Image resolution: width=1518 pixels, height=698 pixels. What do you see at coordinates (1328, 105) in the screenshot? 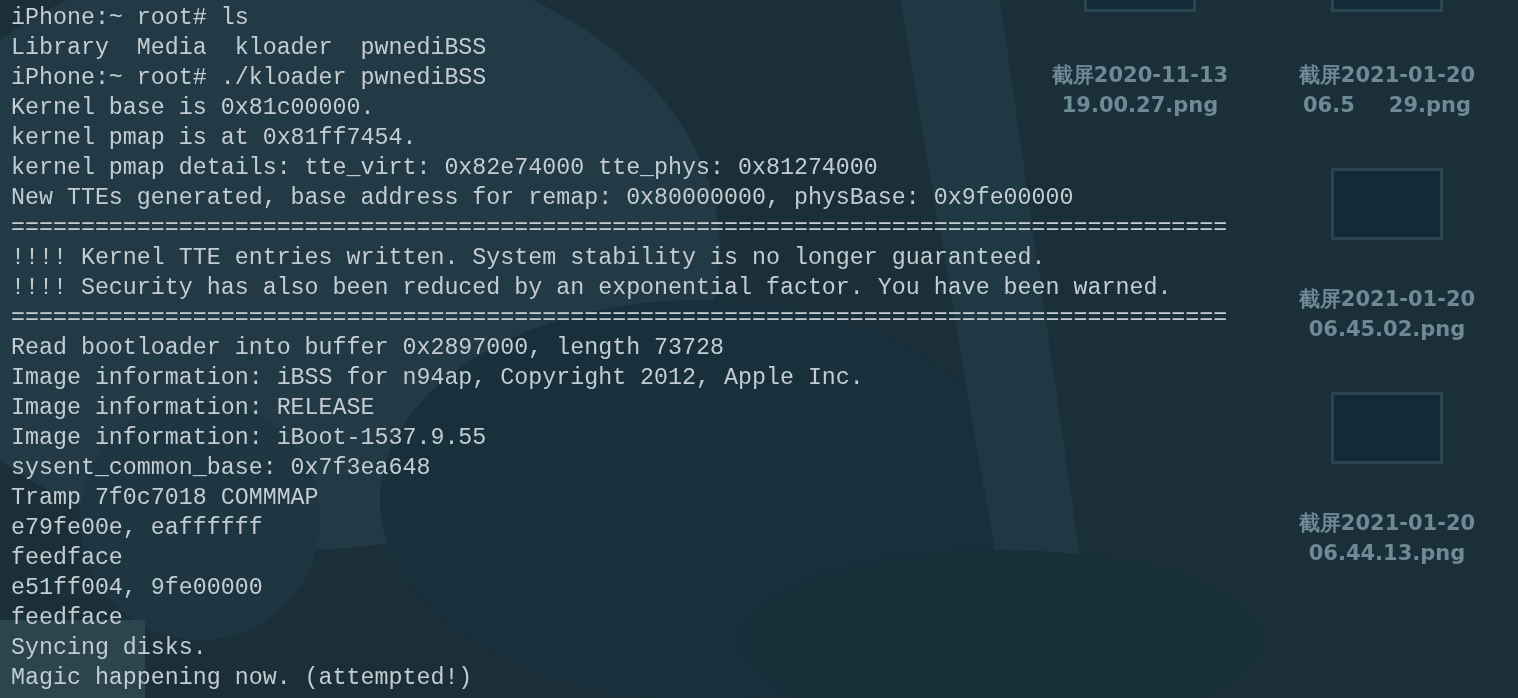
I see `file-name: 06.5` at bounding box center [1328, 105].